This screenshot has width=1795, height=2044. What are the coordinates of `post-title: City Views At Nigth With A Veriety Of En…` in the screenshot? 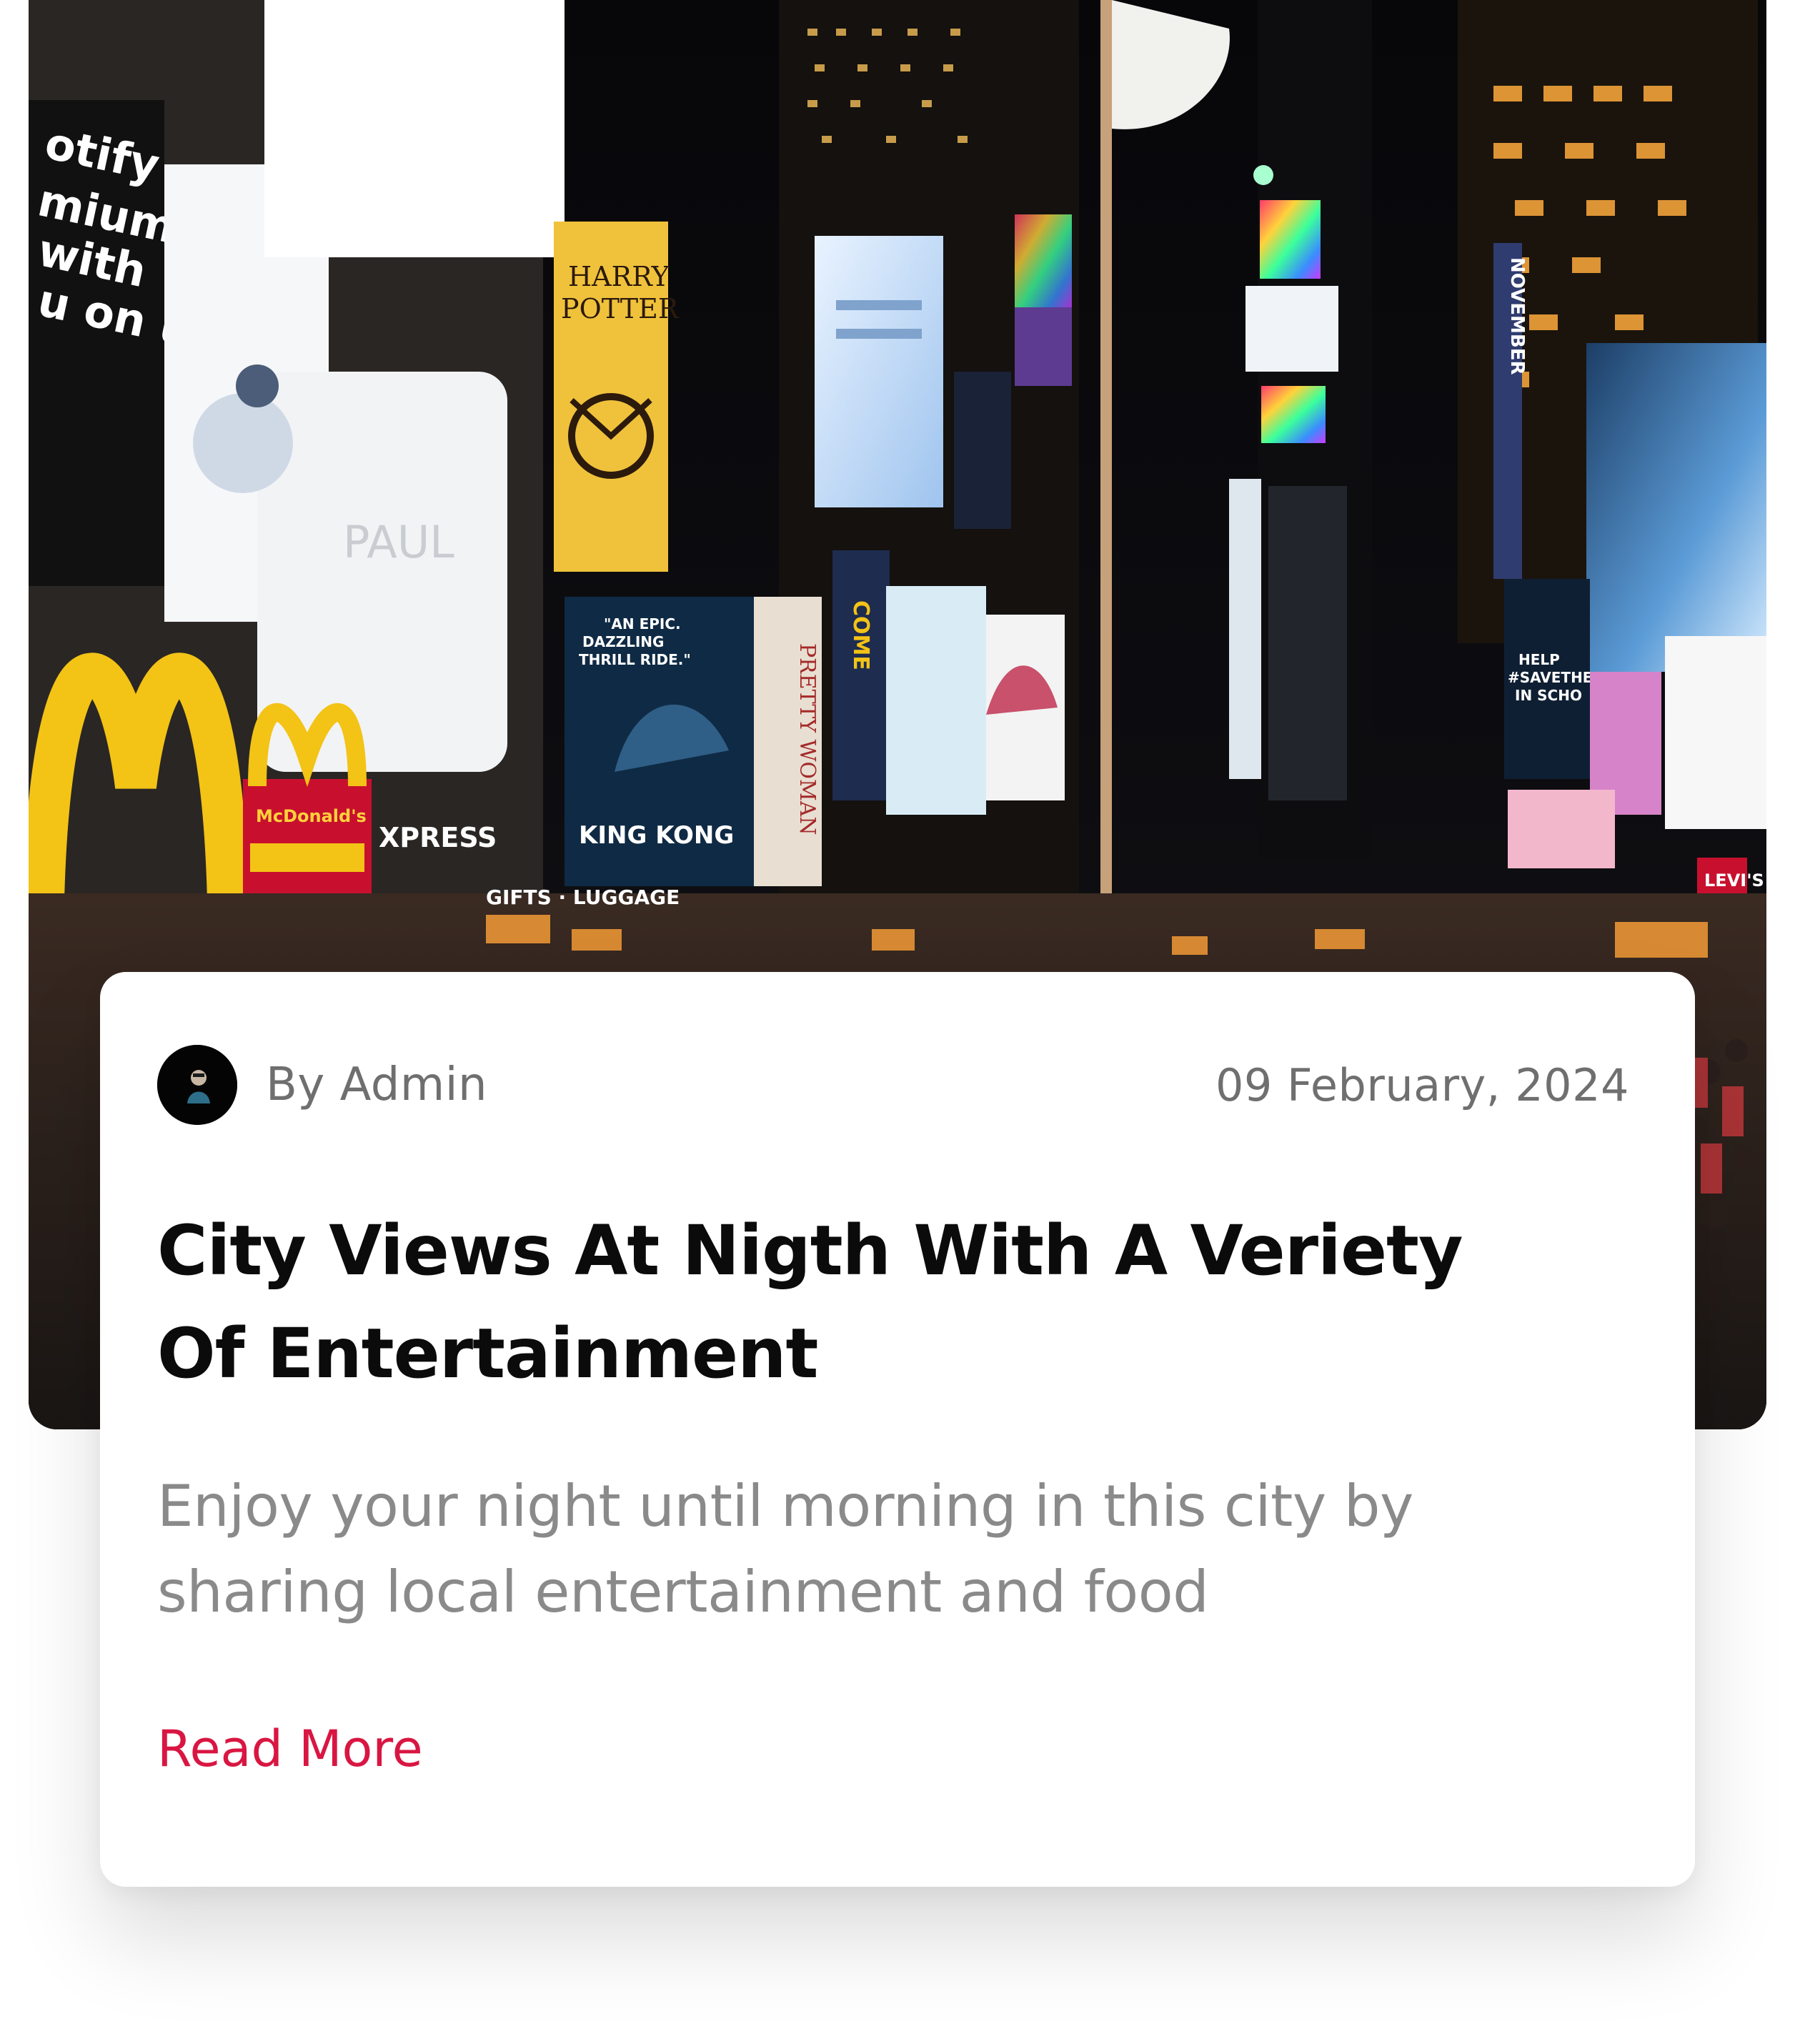 It's located at (836, 1302).